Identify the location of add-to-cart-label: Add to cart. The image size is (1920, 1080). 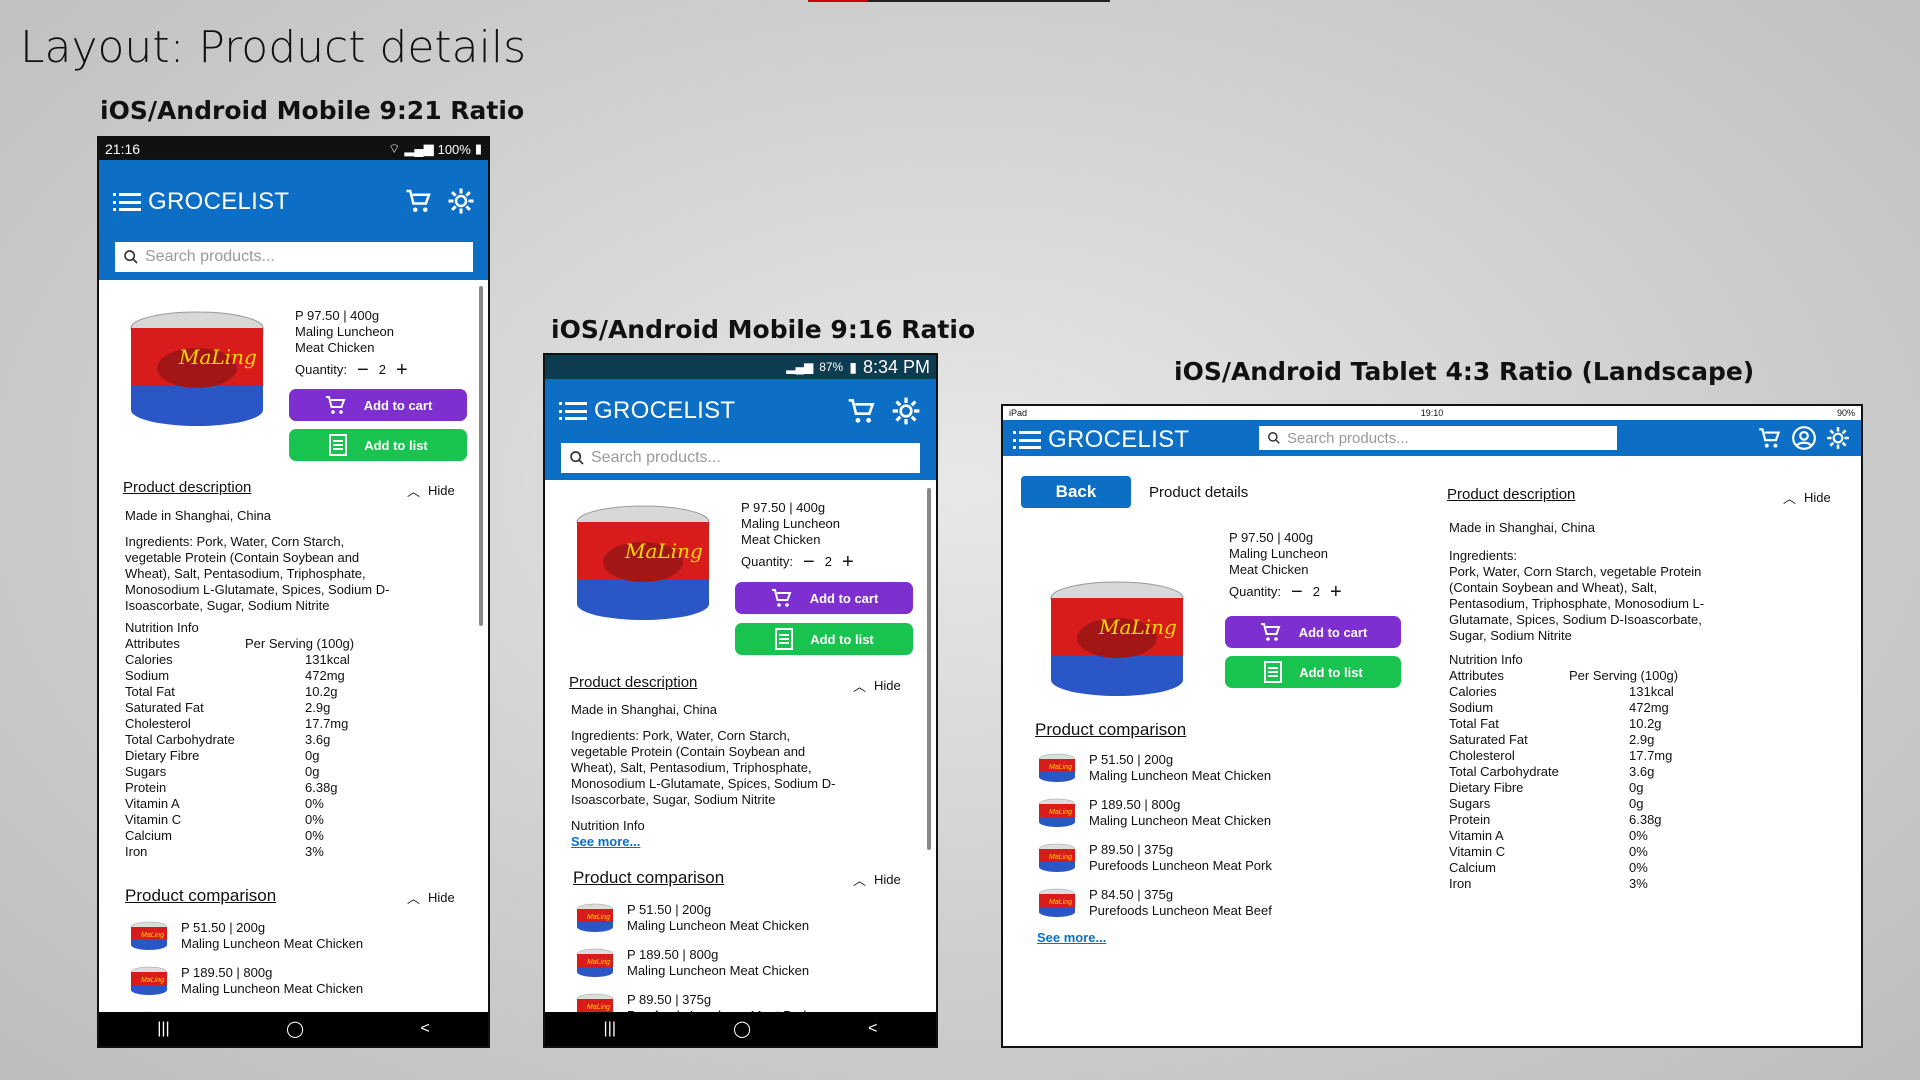
(844, 598).